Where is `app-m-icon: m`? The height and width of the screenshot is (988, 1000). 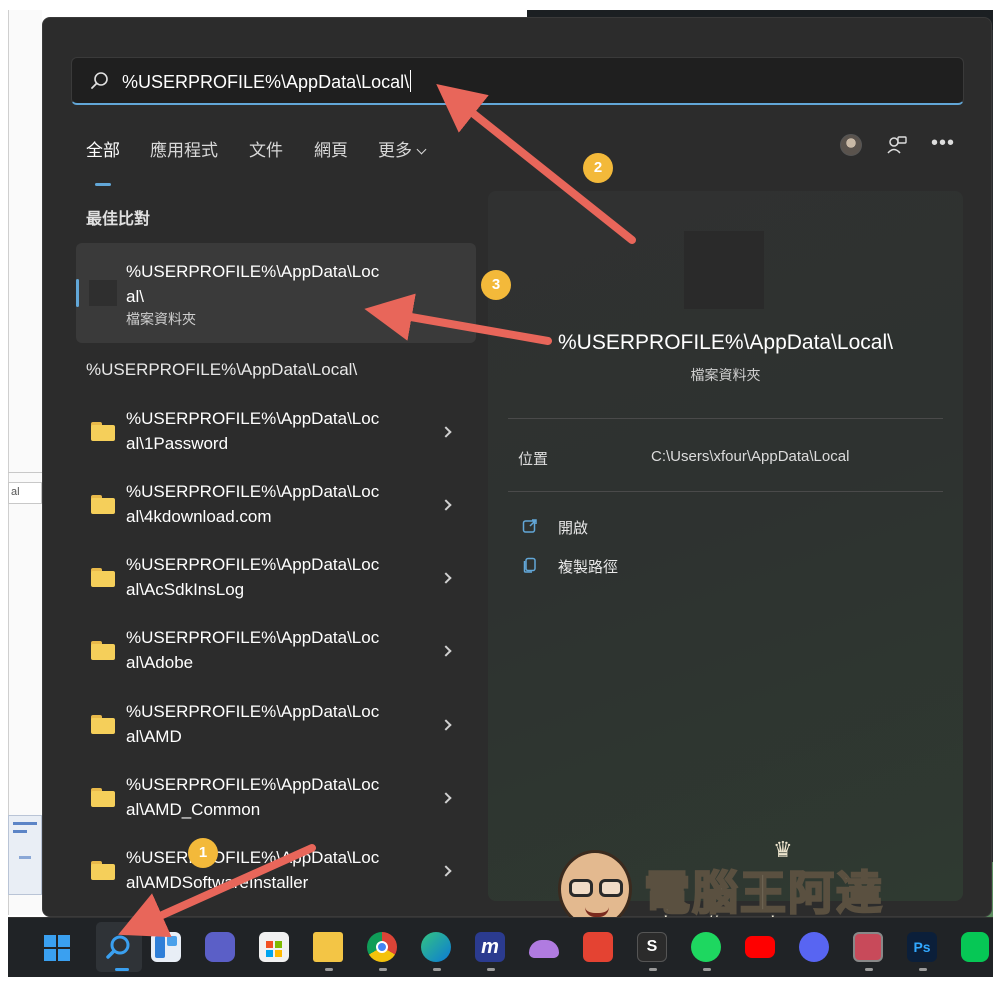
app-m-icon: m is located at coordinates (490, 947).